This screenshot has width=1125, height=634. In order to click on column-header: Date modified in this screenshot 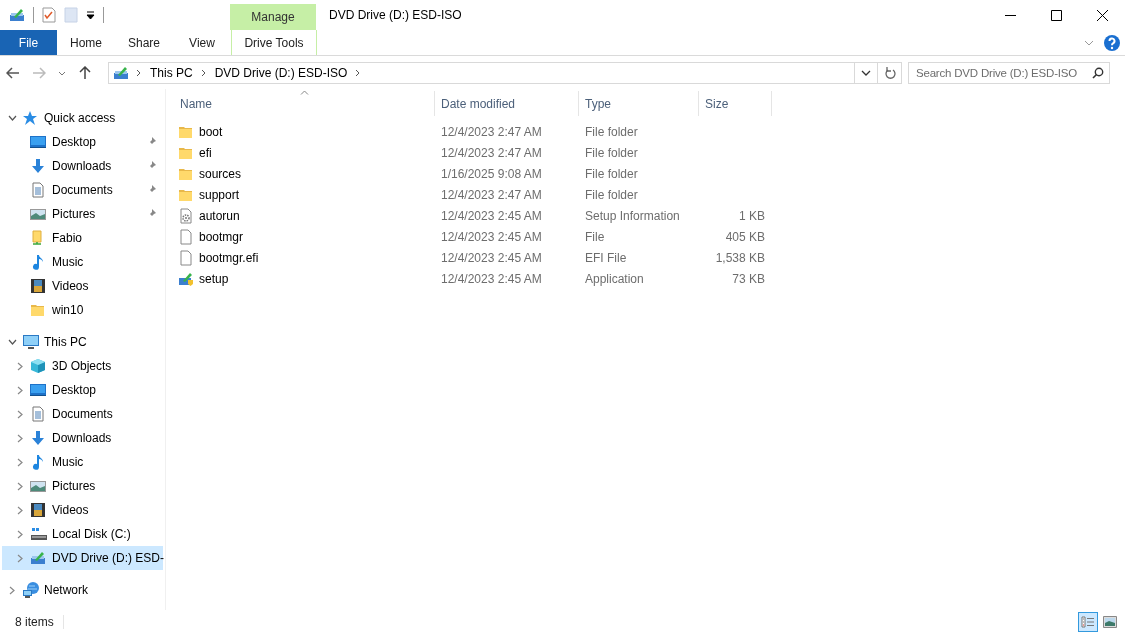, I will do `click(507, 103)`.